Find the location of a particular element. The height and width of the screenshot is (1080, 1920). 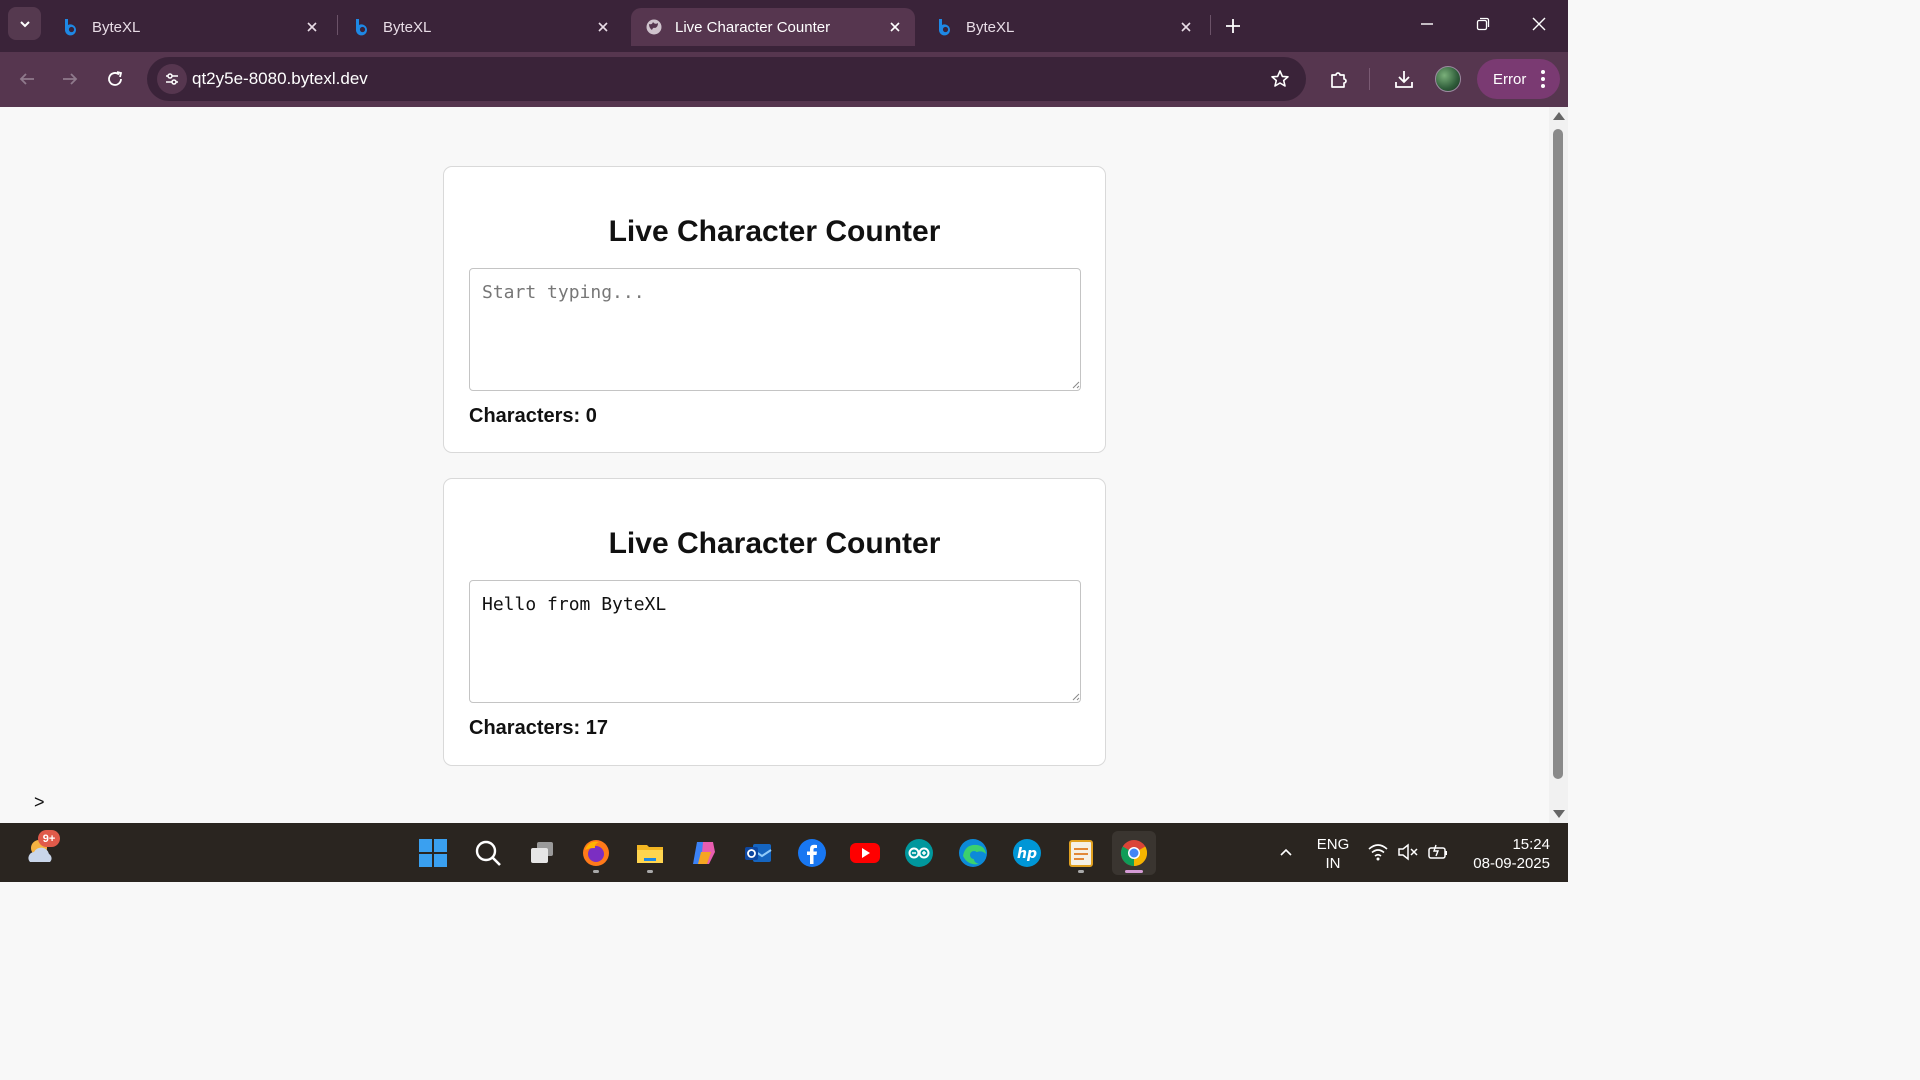

taskbar-notepad is located at coordinates (1081, 853).